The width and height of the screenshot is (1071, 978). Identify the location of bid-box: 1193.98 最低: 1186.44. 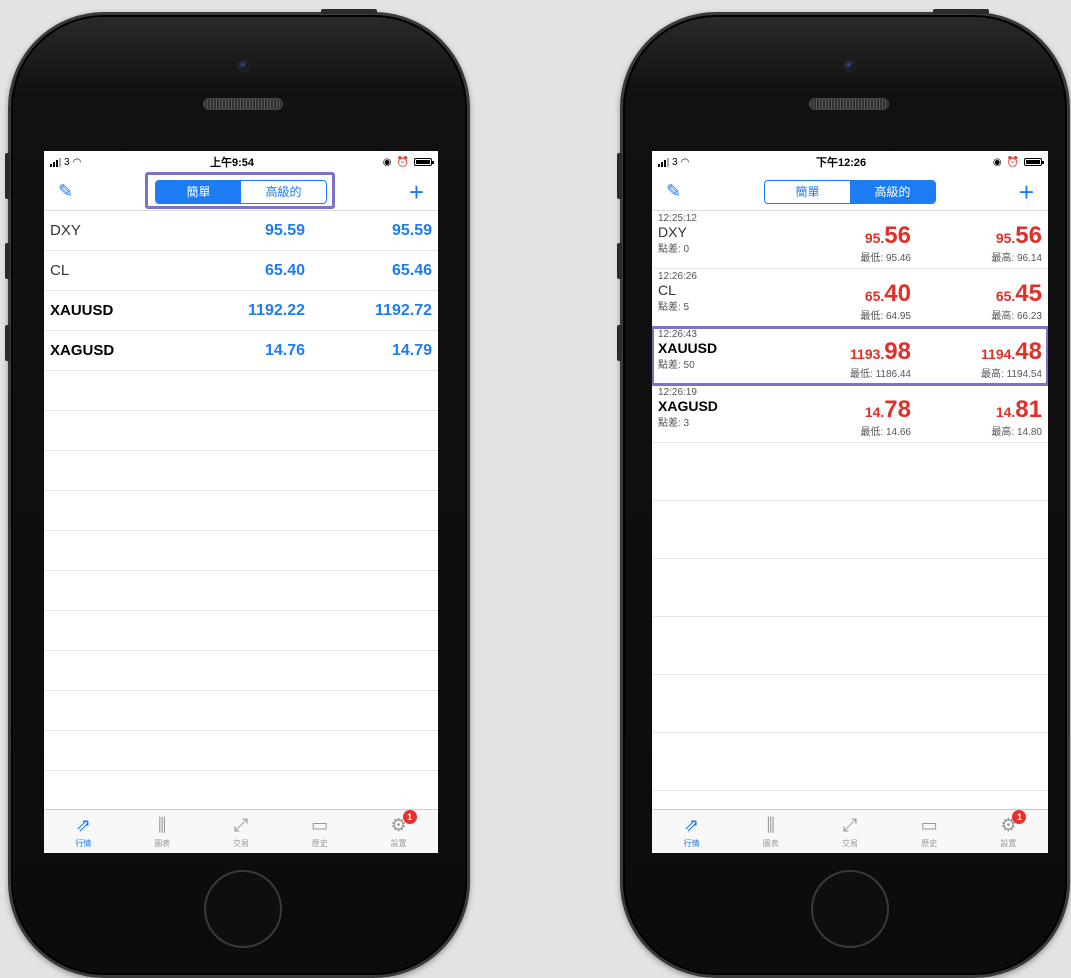
(880, 359).